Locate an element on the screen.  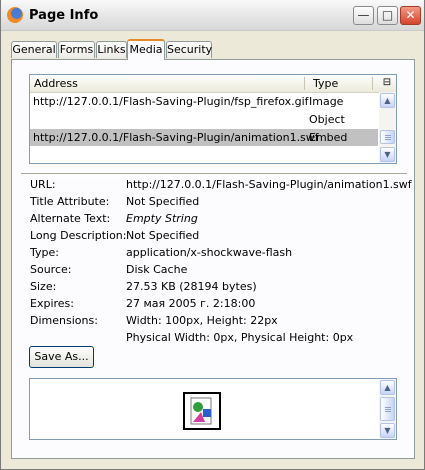
tab-forms: Forms is located at coordinates (76, 49).